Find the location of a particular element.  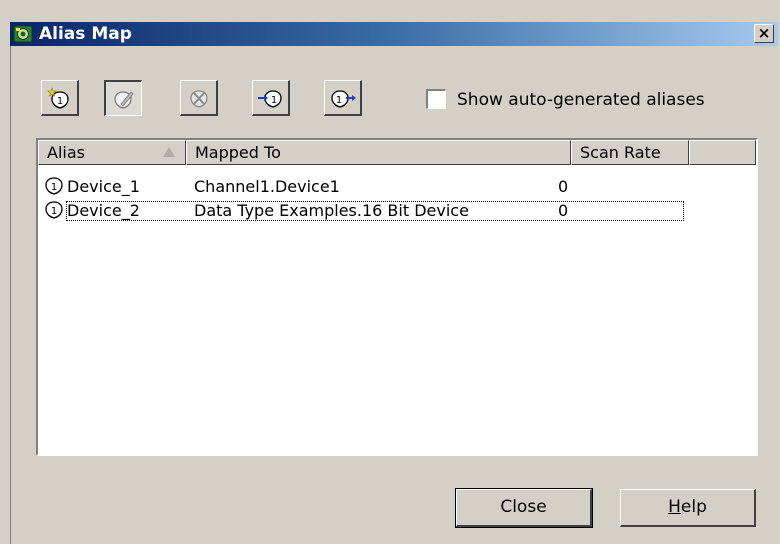

column-header-scan-rate-label: Scan Rate is located at coordinates (620, 152).